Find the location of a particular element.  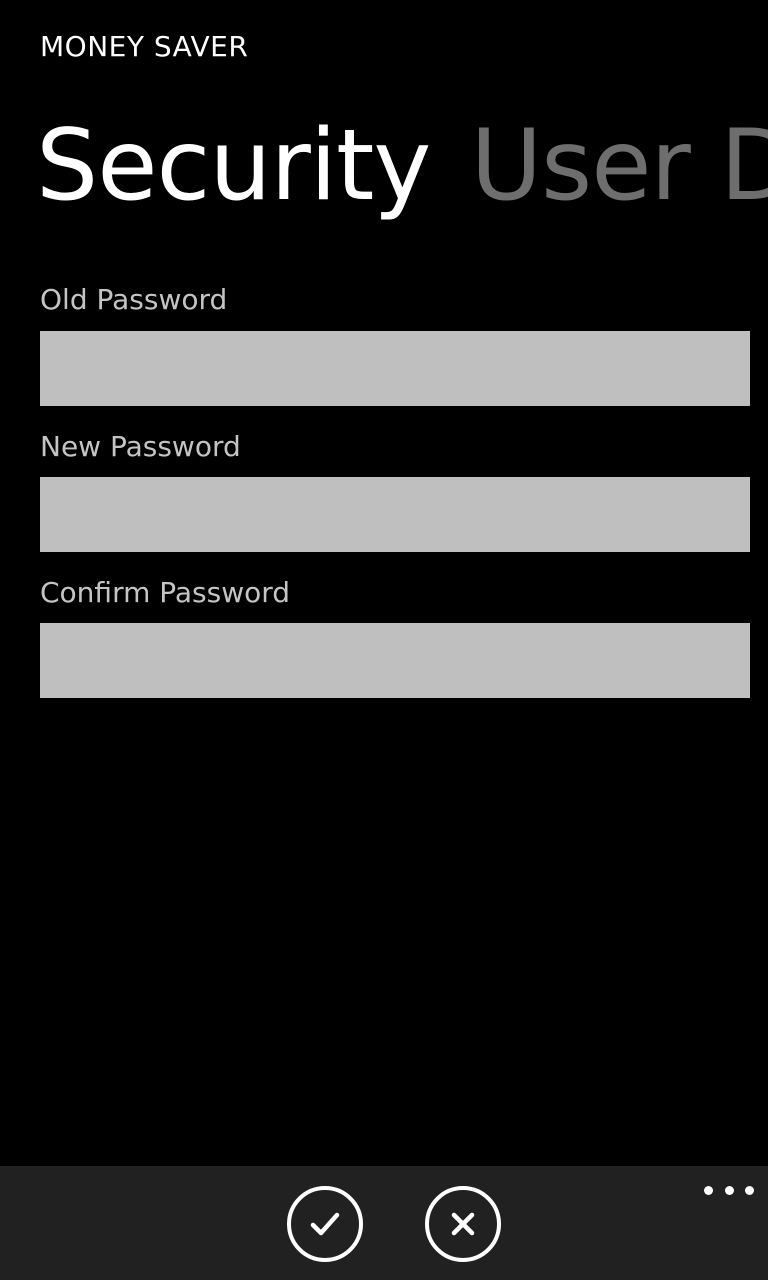

save-button is located at coordinates (325, 1224).